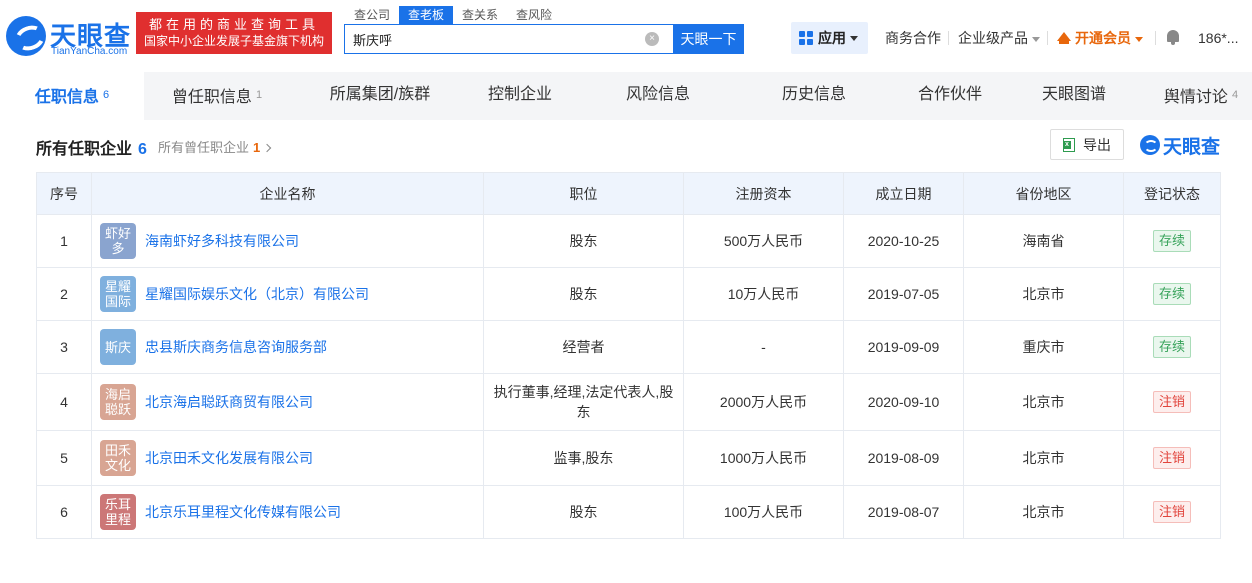  I want to click on company-name-link: 星耀国际娱乐文化（北京）有限公司, so click(257, 294).